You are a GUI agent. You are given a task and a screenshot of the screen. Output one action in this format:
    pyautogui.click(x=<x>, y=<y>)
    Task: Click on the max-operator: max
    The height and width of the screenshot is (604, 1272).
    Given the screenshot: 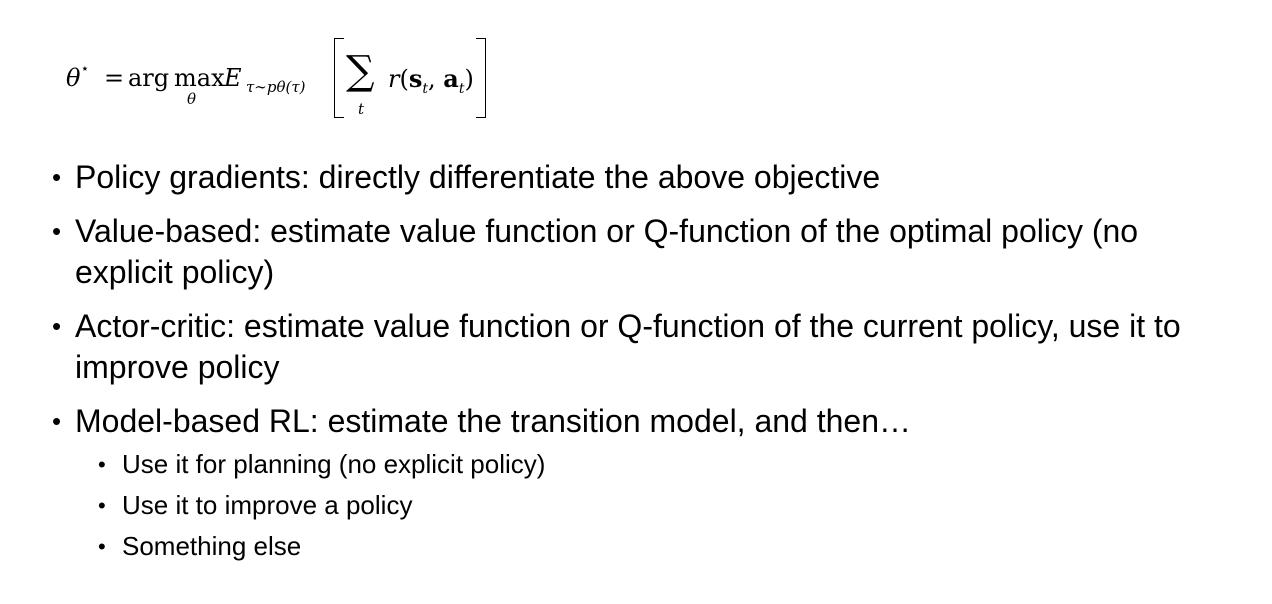 What is the action you would take?
    pyautogui.click(x=199, y=78)
    